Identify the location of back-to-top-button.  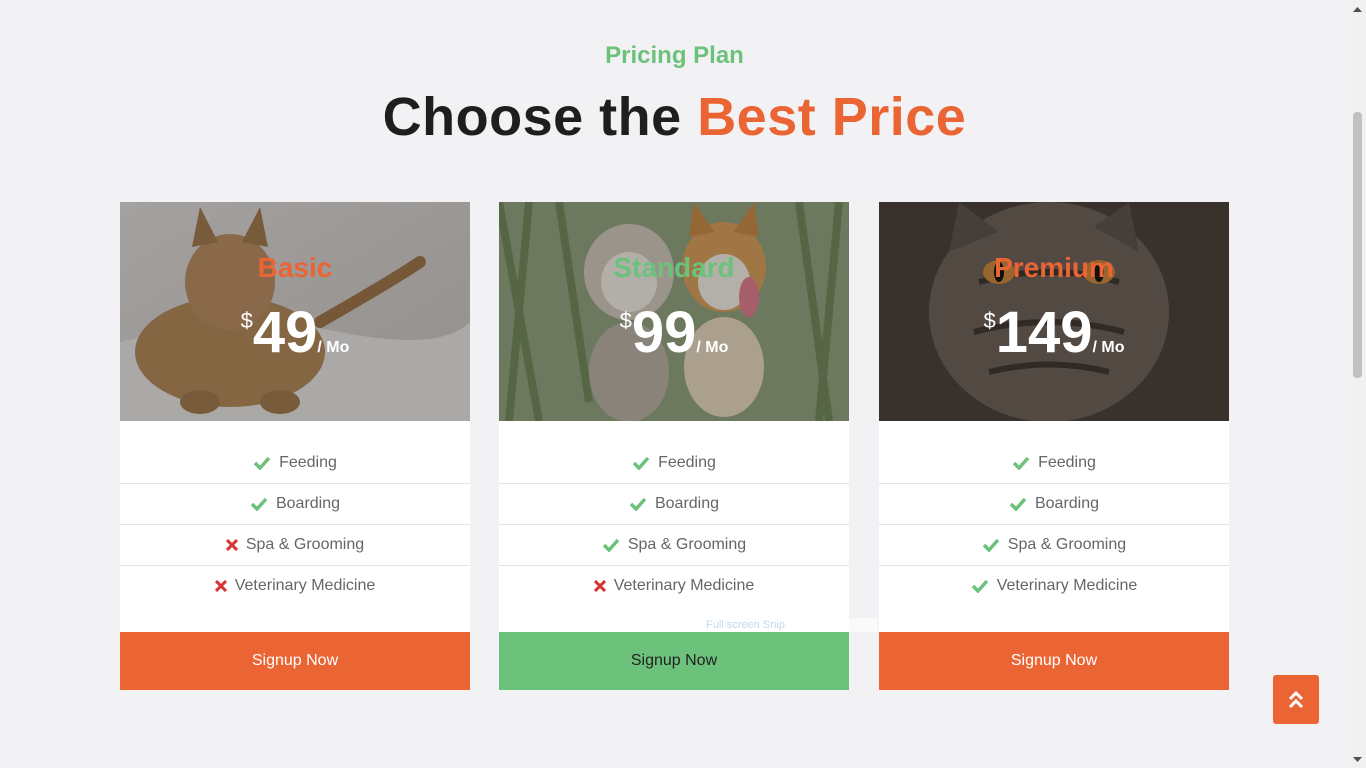
(1296, 699).